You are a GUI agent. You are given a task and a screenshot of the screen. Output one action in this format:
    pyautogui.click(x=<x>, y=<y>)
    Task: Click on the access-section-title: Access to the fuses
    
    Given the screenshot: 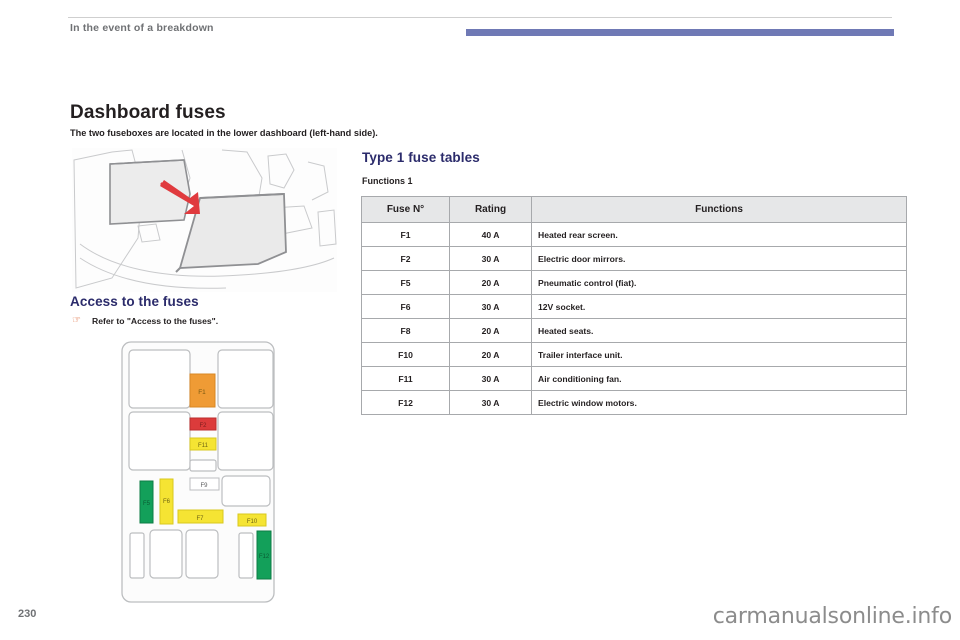 What is the action you would take?
    pyautogui.click(x=134, y=301)
    